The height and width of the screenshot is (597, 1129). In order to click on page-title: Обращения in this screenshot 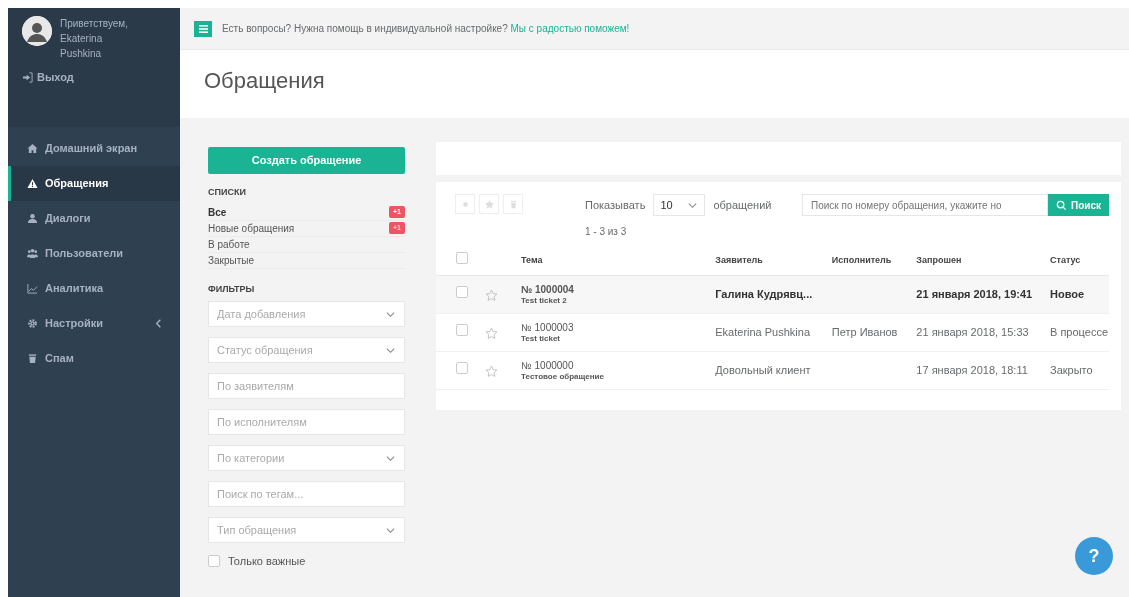, I will do `click(654, 84)`.